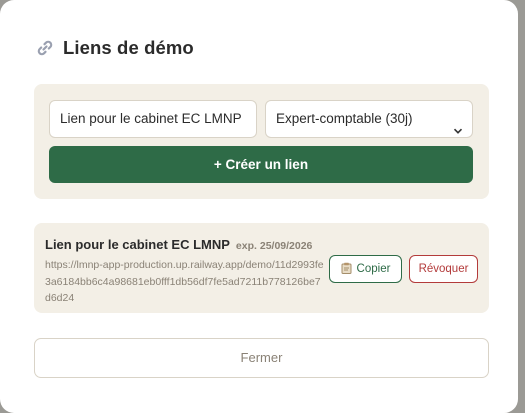 The height and width of the screenshot is (413, 525). What do you see at coordinates (45, 48) in the screenshot?
I see `link-icon` at bounding box center [45, 48].